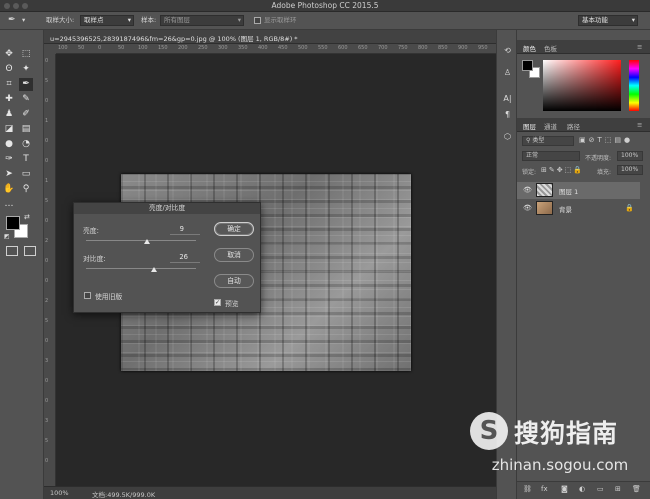 This screenshot has height=499, width=650. I want to click on crop-tool-icon: ⌗, so click(9, 84).